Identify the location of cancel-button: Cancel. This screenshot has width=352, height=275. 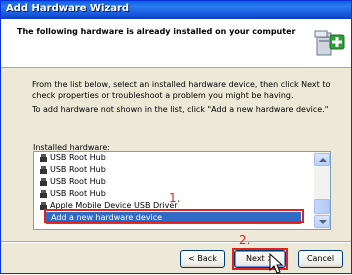
(320, 259).